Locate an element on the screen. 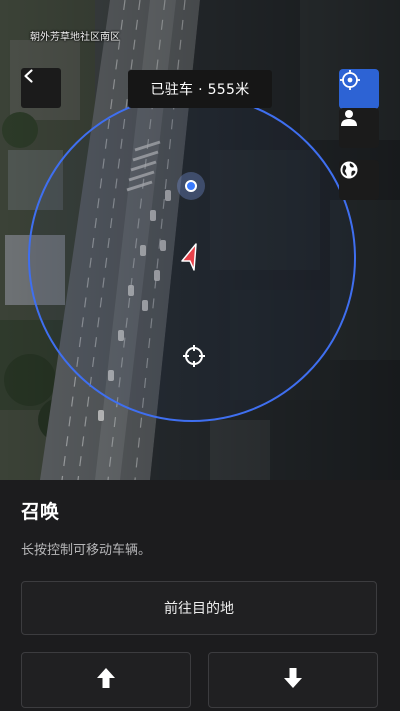 The image size is (400, 711). reverse-button is located at coordinates (293, 680).